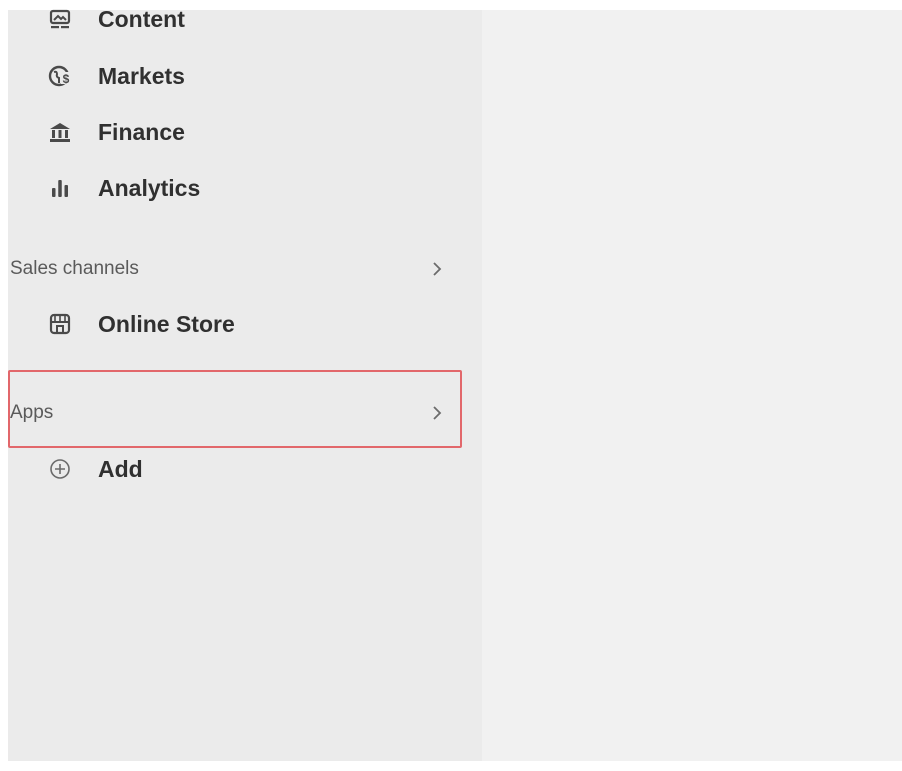  I want to click on section-label: Sales channels, so click(74, 268).